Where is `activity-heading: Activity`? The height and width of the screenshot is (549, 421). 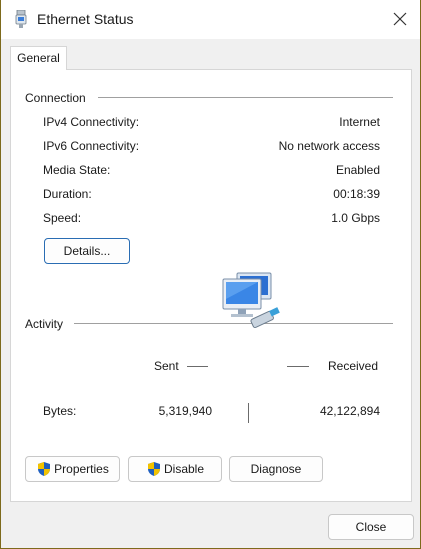
activity-heading: Activity is located at coordinates (44, 324).